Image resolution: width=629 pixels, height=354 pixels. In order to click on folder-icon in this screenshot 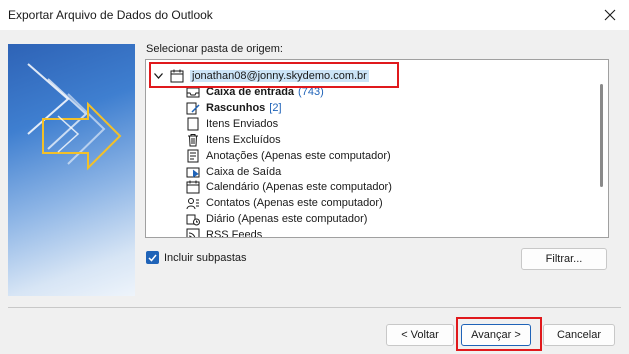, I will do `click(193, 124)`.